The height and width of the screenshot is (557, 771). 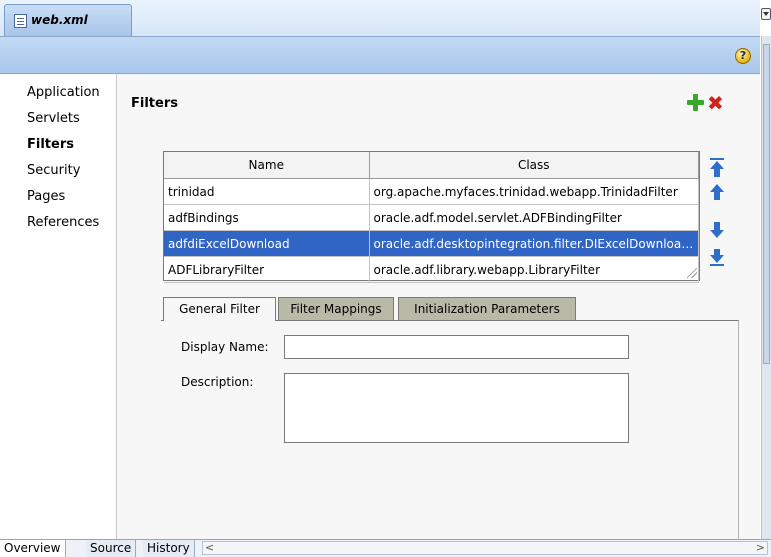 What do you see at coordinates (58, 197) in the screenshot?
I see `nav-item-pages: Pages` at bounding box center [58, 197].